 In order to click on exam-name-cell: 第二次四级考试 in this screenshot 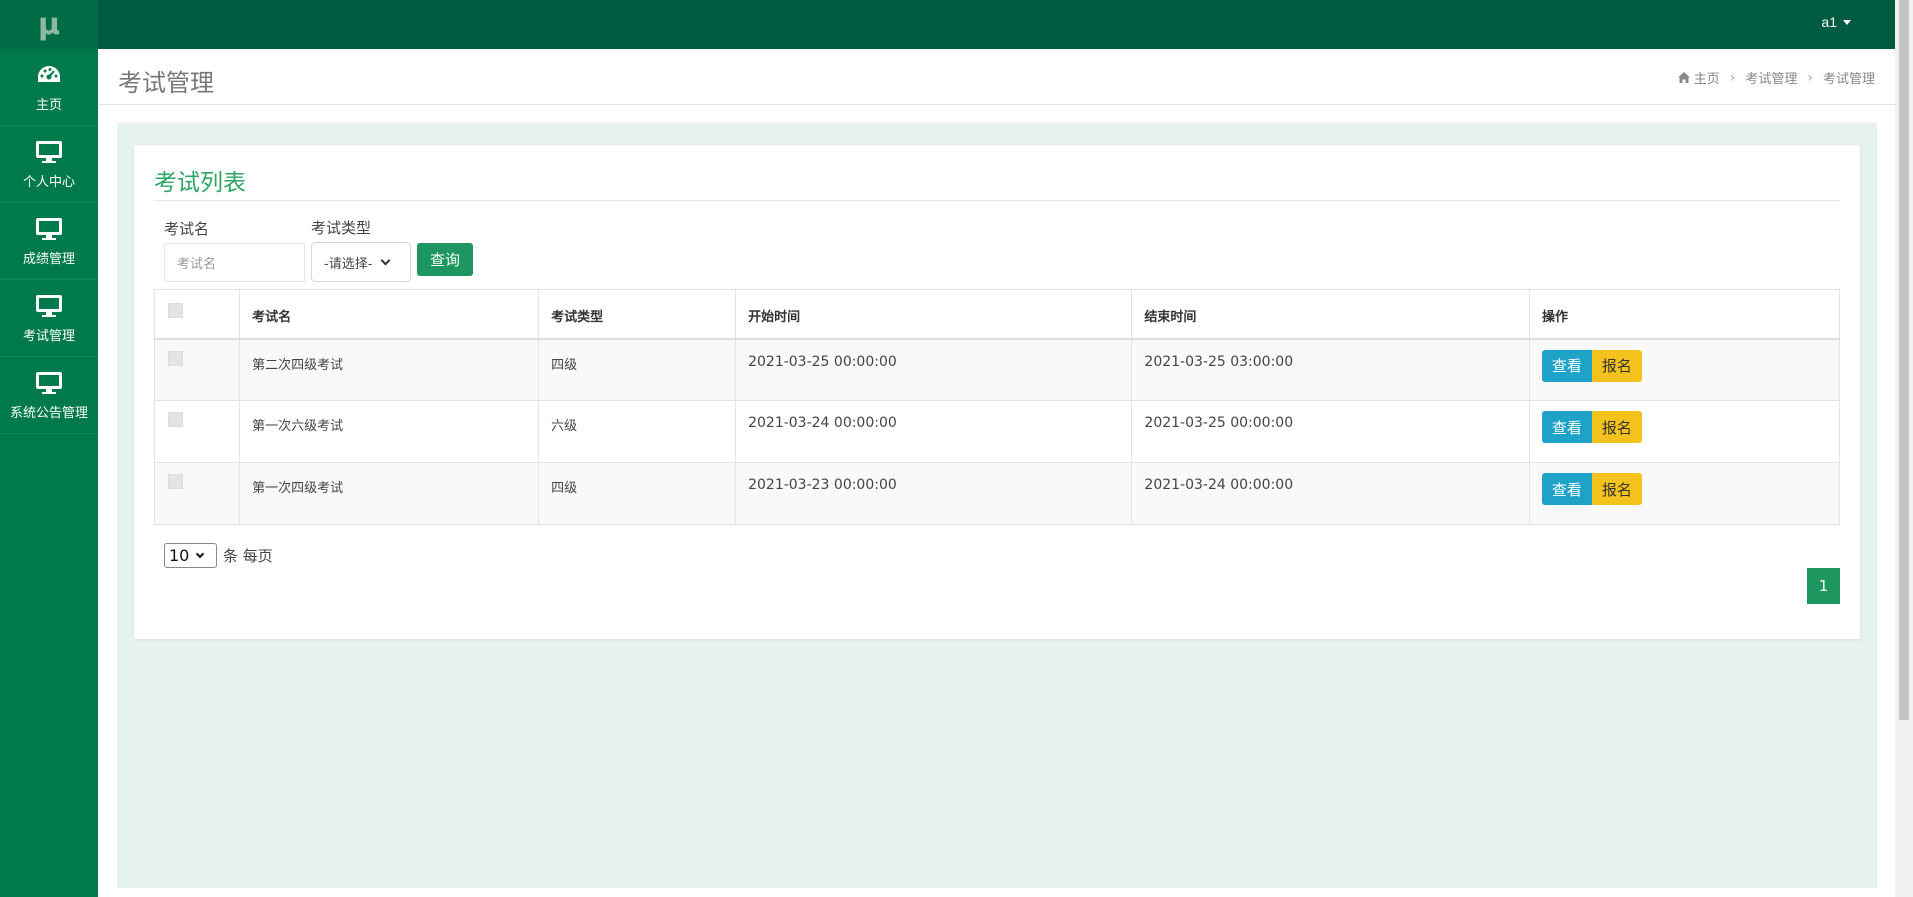, I will do `click(389, 369)`.